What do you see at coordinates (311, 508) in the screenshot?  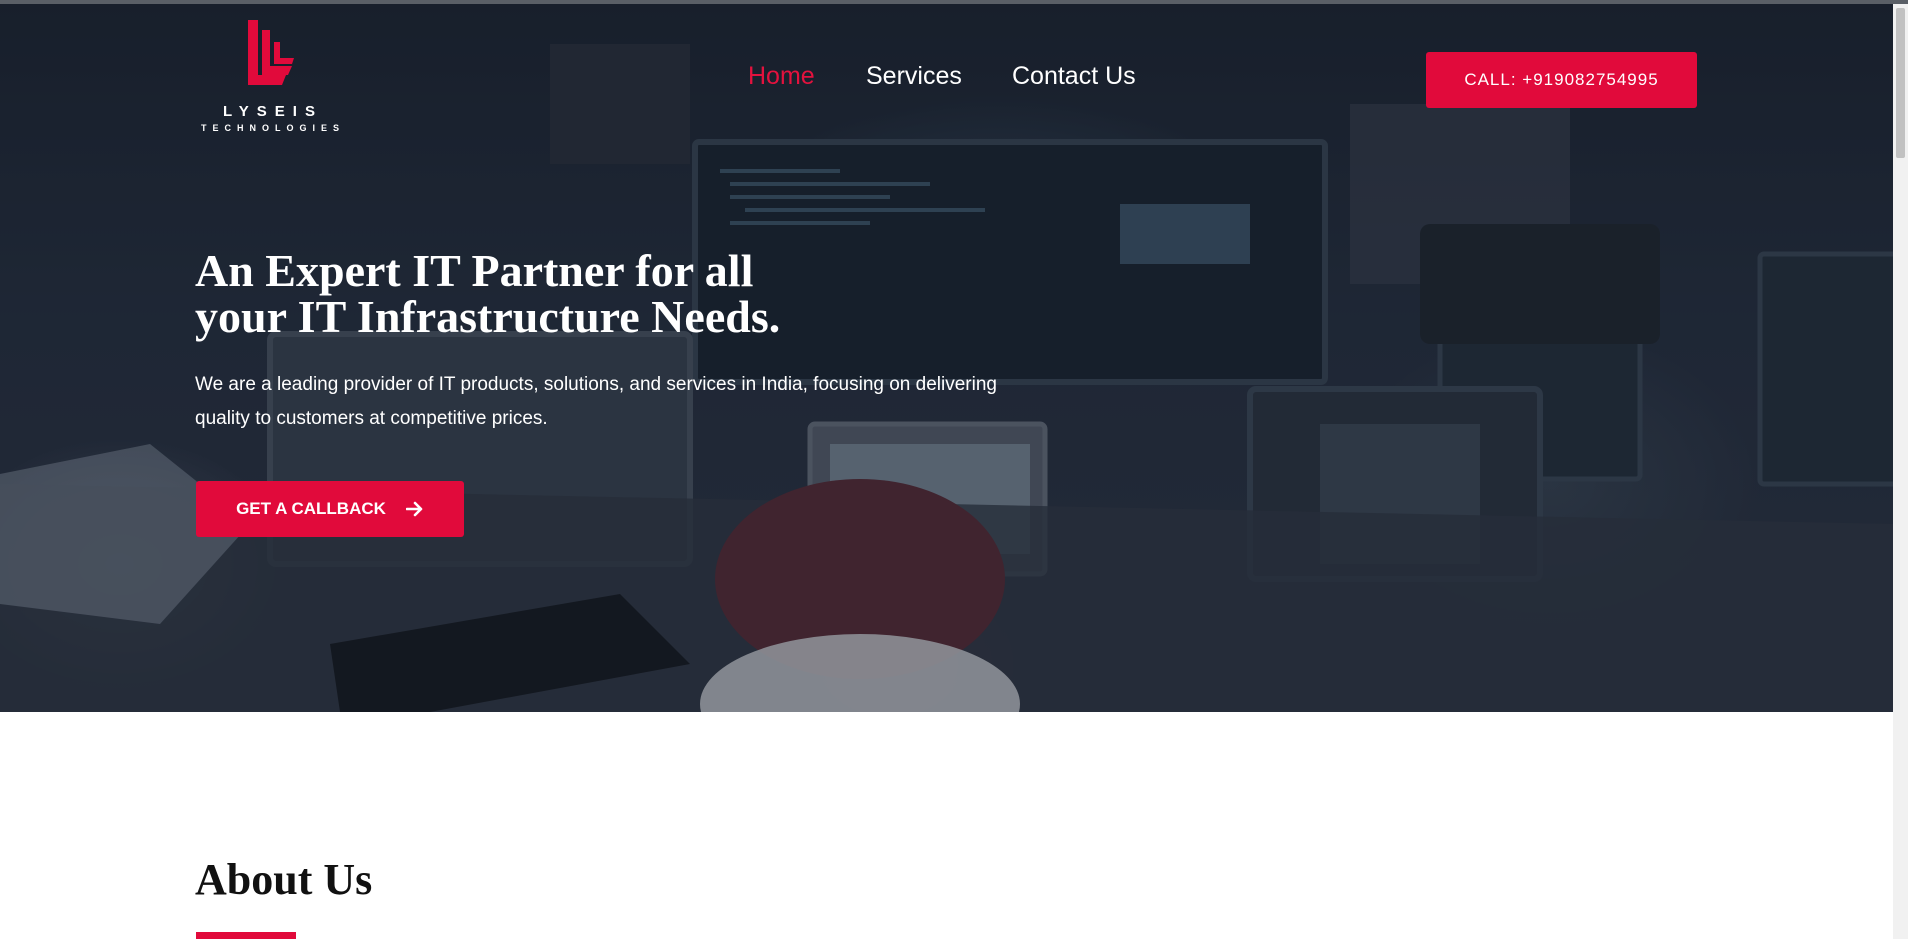 I see `get-callback-label: GET A CALLBACK` at bounding box center [311, 508].